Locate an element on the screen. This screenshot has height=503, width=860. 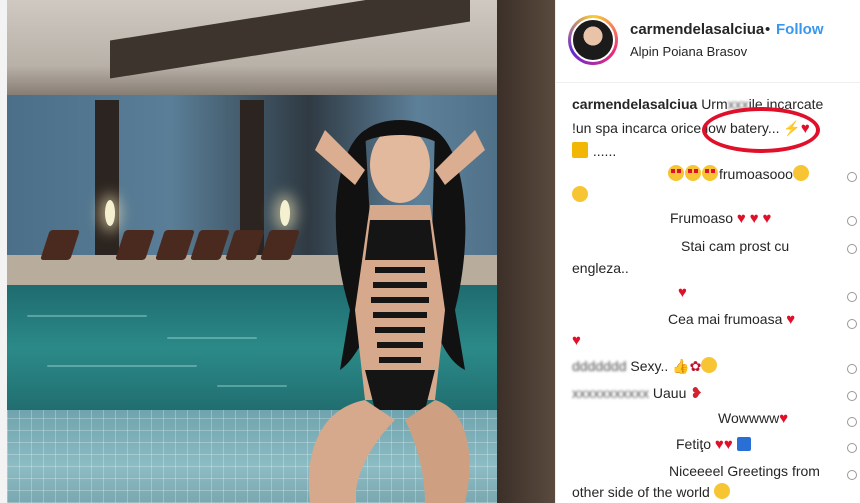
comment-text: Stai cam prost cu is located at coordinates (735, 246).